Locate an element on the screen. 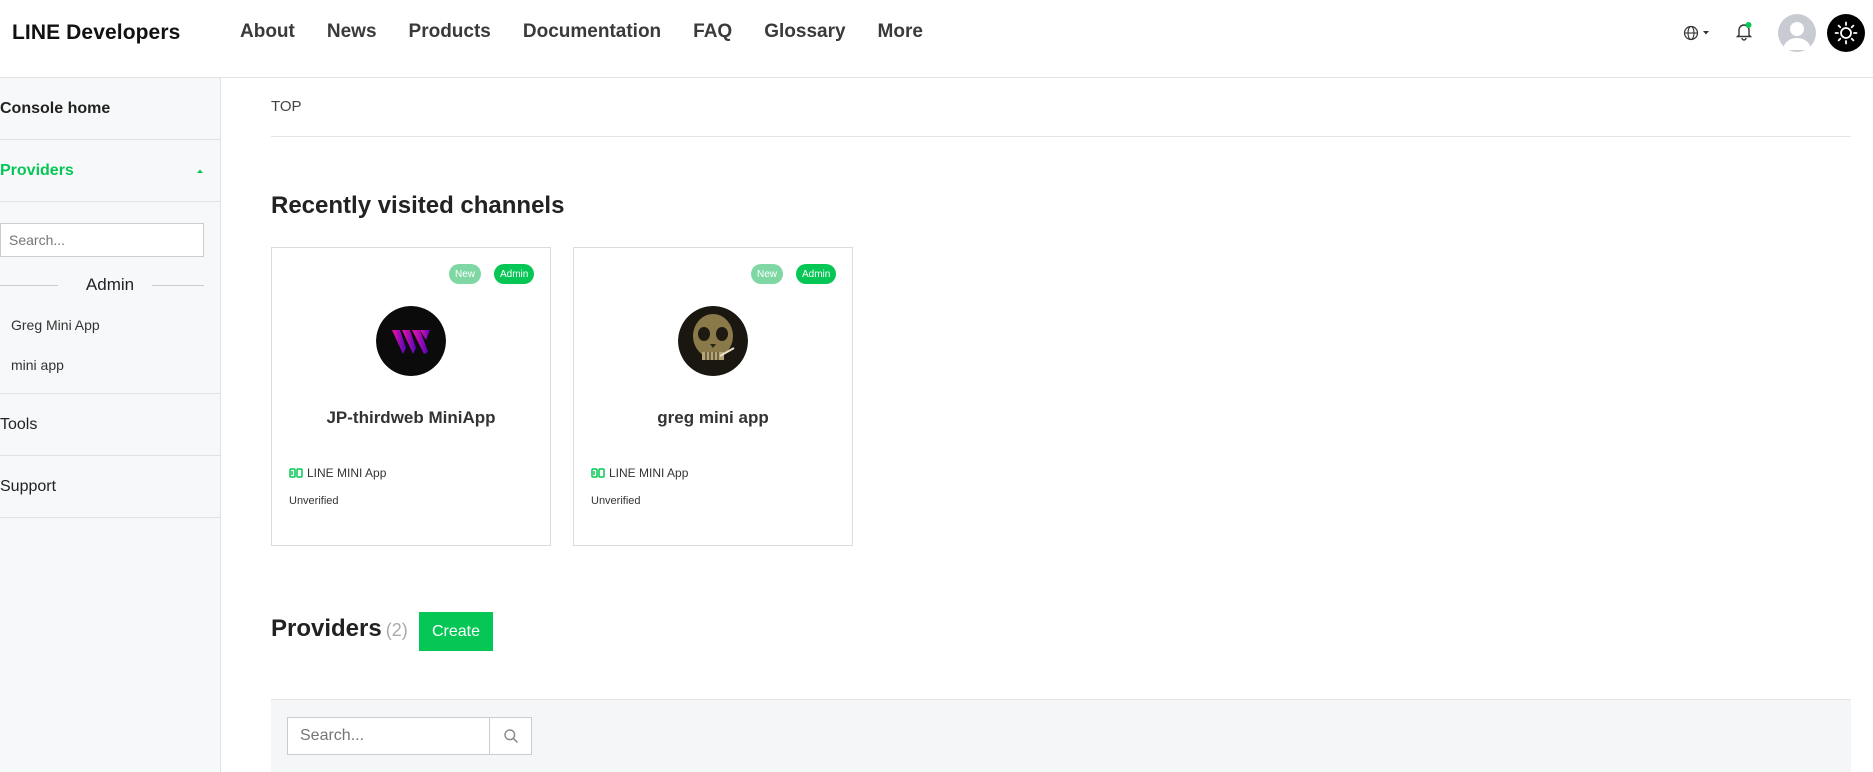  bell-icon is located at coordinates (1744, 31).